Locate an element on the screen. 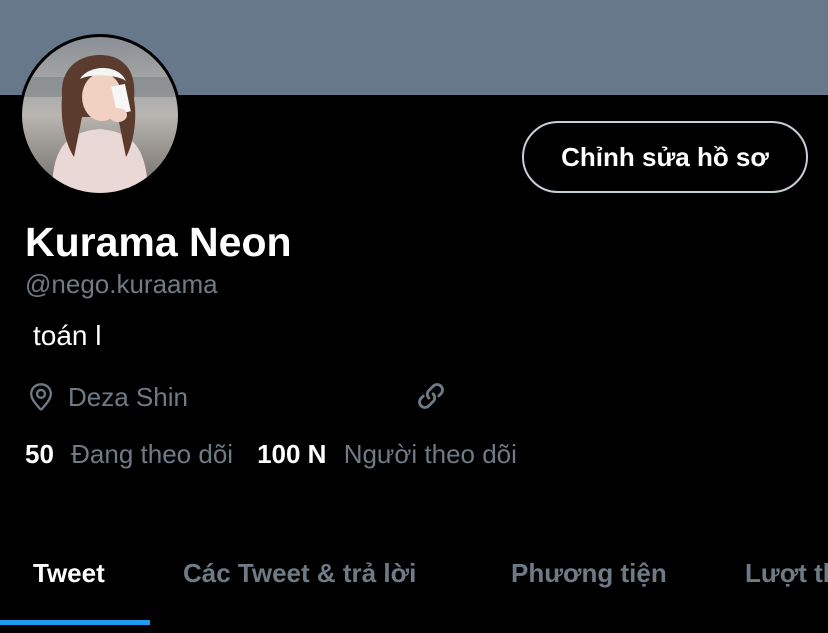 The width and height of the screenshot is (828, 633). followers-label: Người theo dõi is located at coordinates (430, 454).